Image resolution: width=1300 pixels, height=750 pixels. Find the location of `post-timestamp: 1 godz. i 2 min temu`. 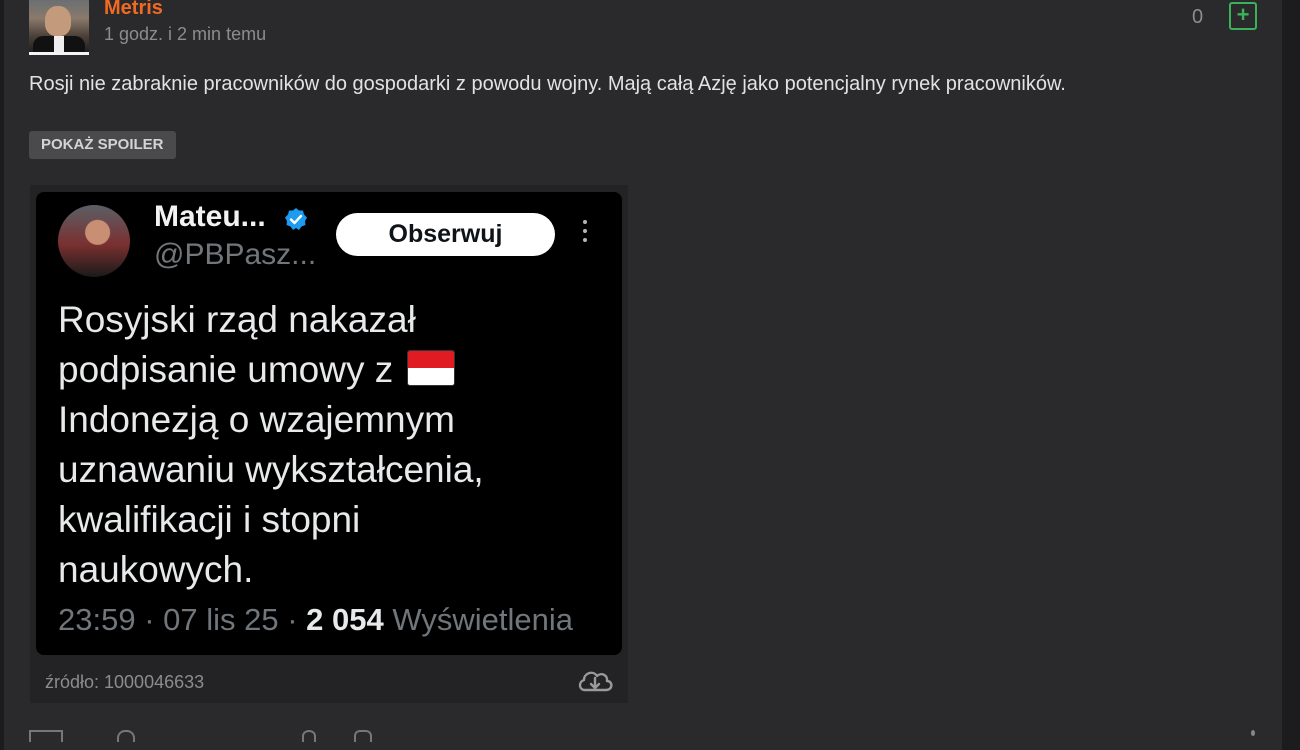

post-timestamp: 1 godz. i 2 min temu is located at coordinates (185, 34).